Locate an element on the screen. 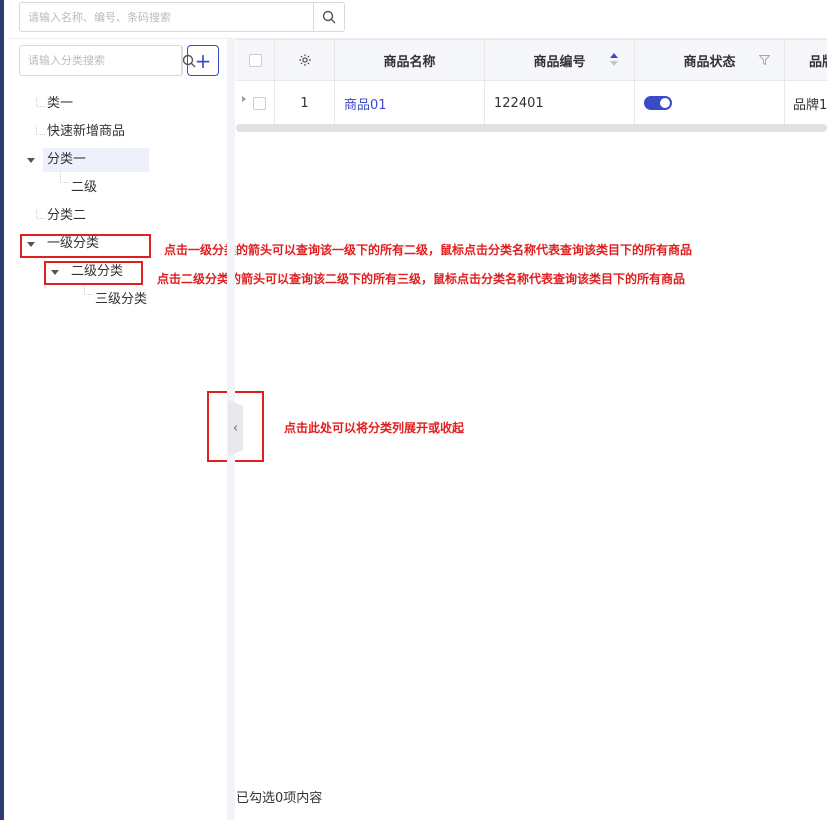 This screenshot has width=827, height=820. header-select-cell is located at coordinates (255, 60).